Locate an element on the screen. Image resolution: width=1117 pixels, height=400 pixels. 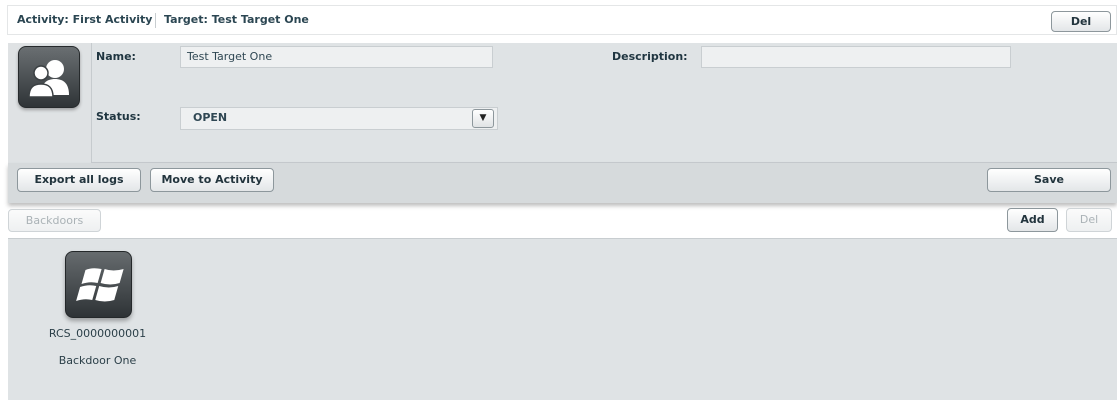
save-button: Save is located at coordinates (1049, 180).